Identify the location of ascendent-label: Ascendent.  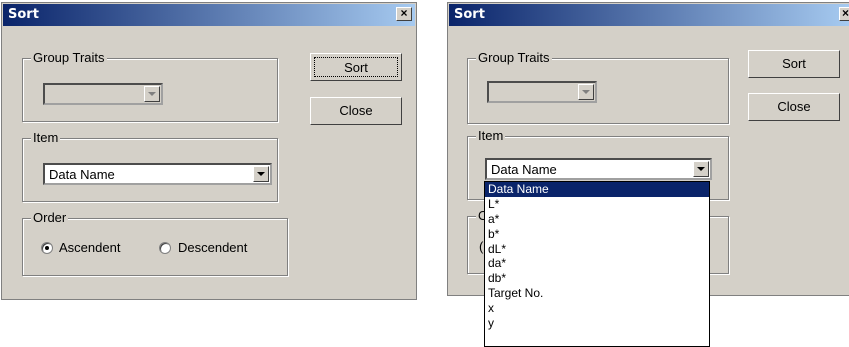
(90, 247).